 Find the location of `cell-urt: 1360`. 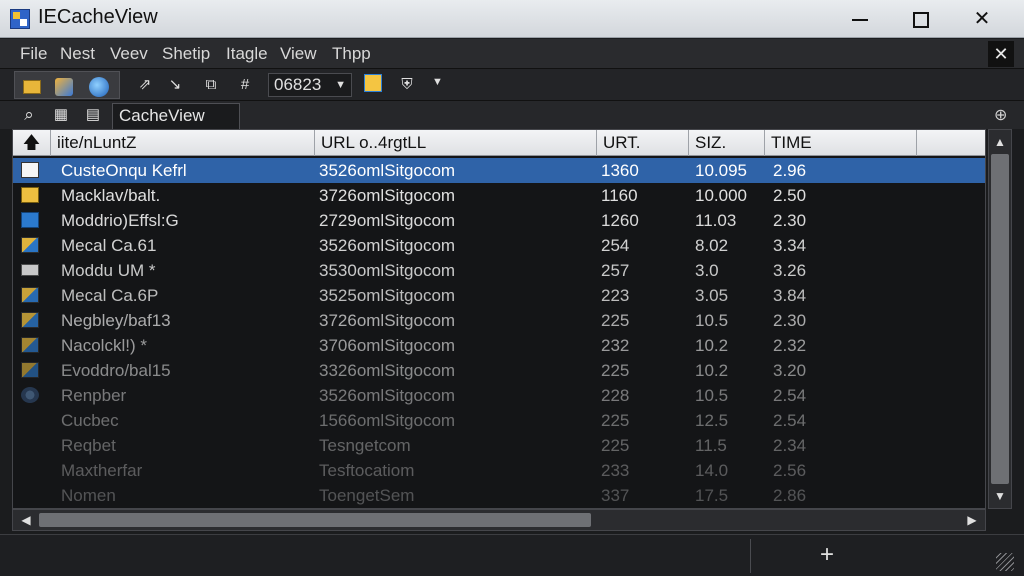

cell-urt: 1360 is located at coordinates (620, 170).